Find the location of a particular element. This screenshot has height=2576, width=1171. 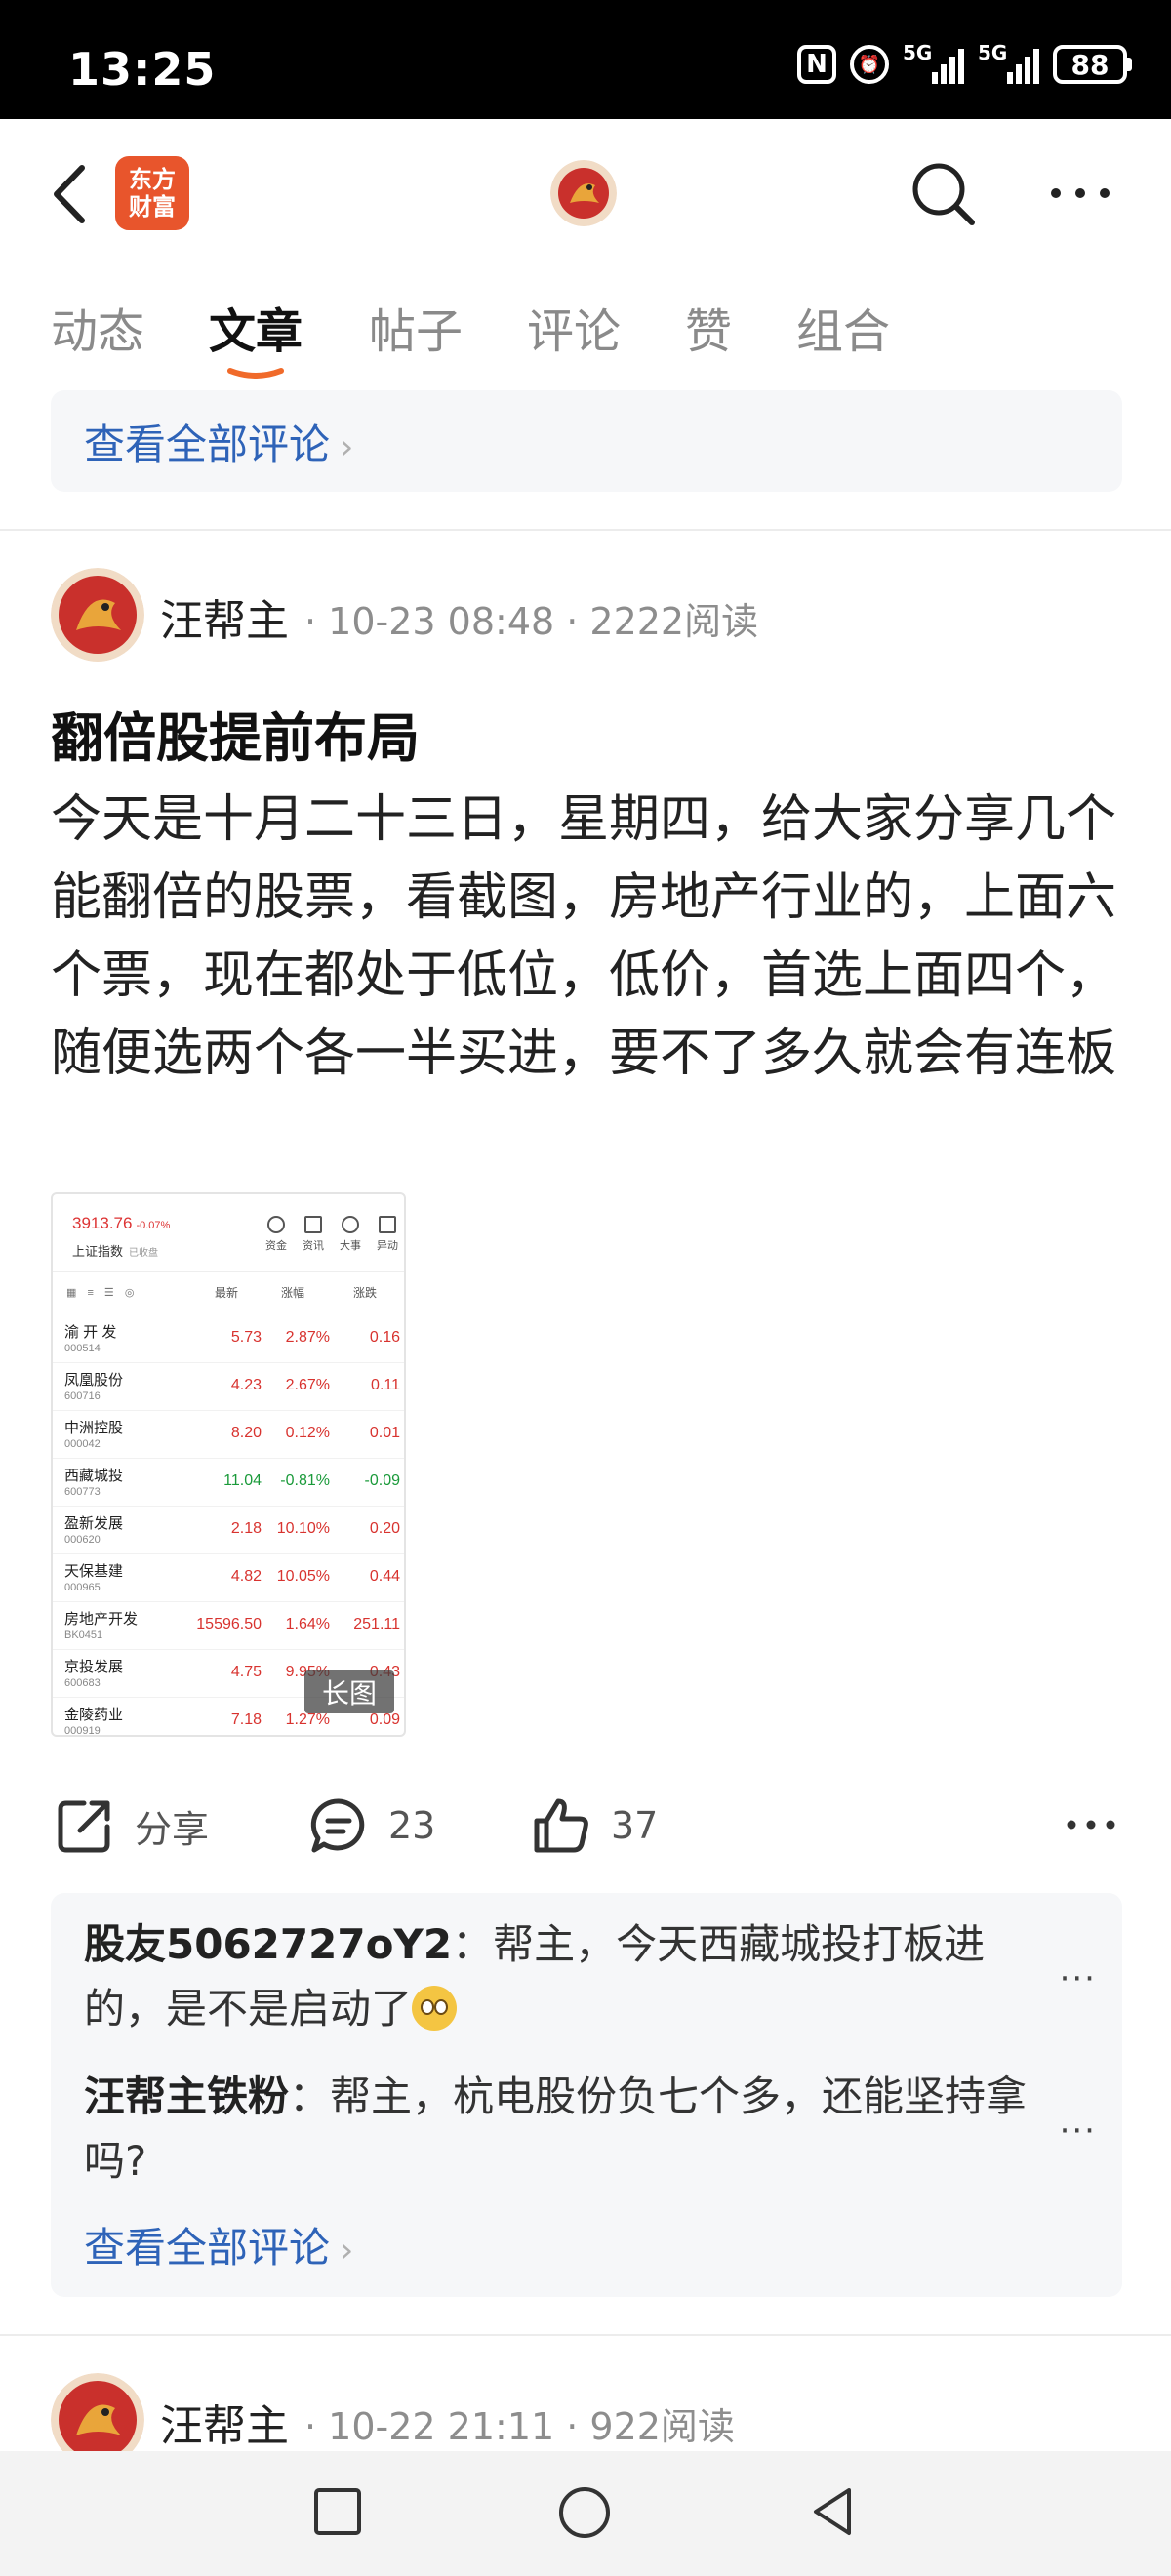

post-meta: · 10-22 21:11 · 922阅读 is located at coordinates (519, 2426).